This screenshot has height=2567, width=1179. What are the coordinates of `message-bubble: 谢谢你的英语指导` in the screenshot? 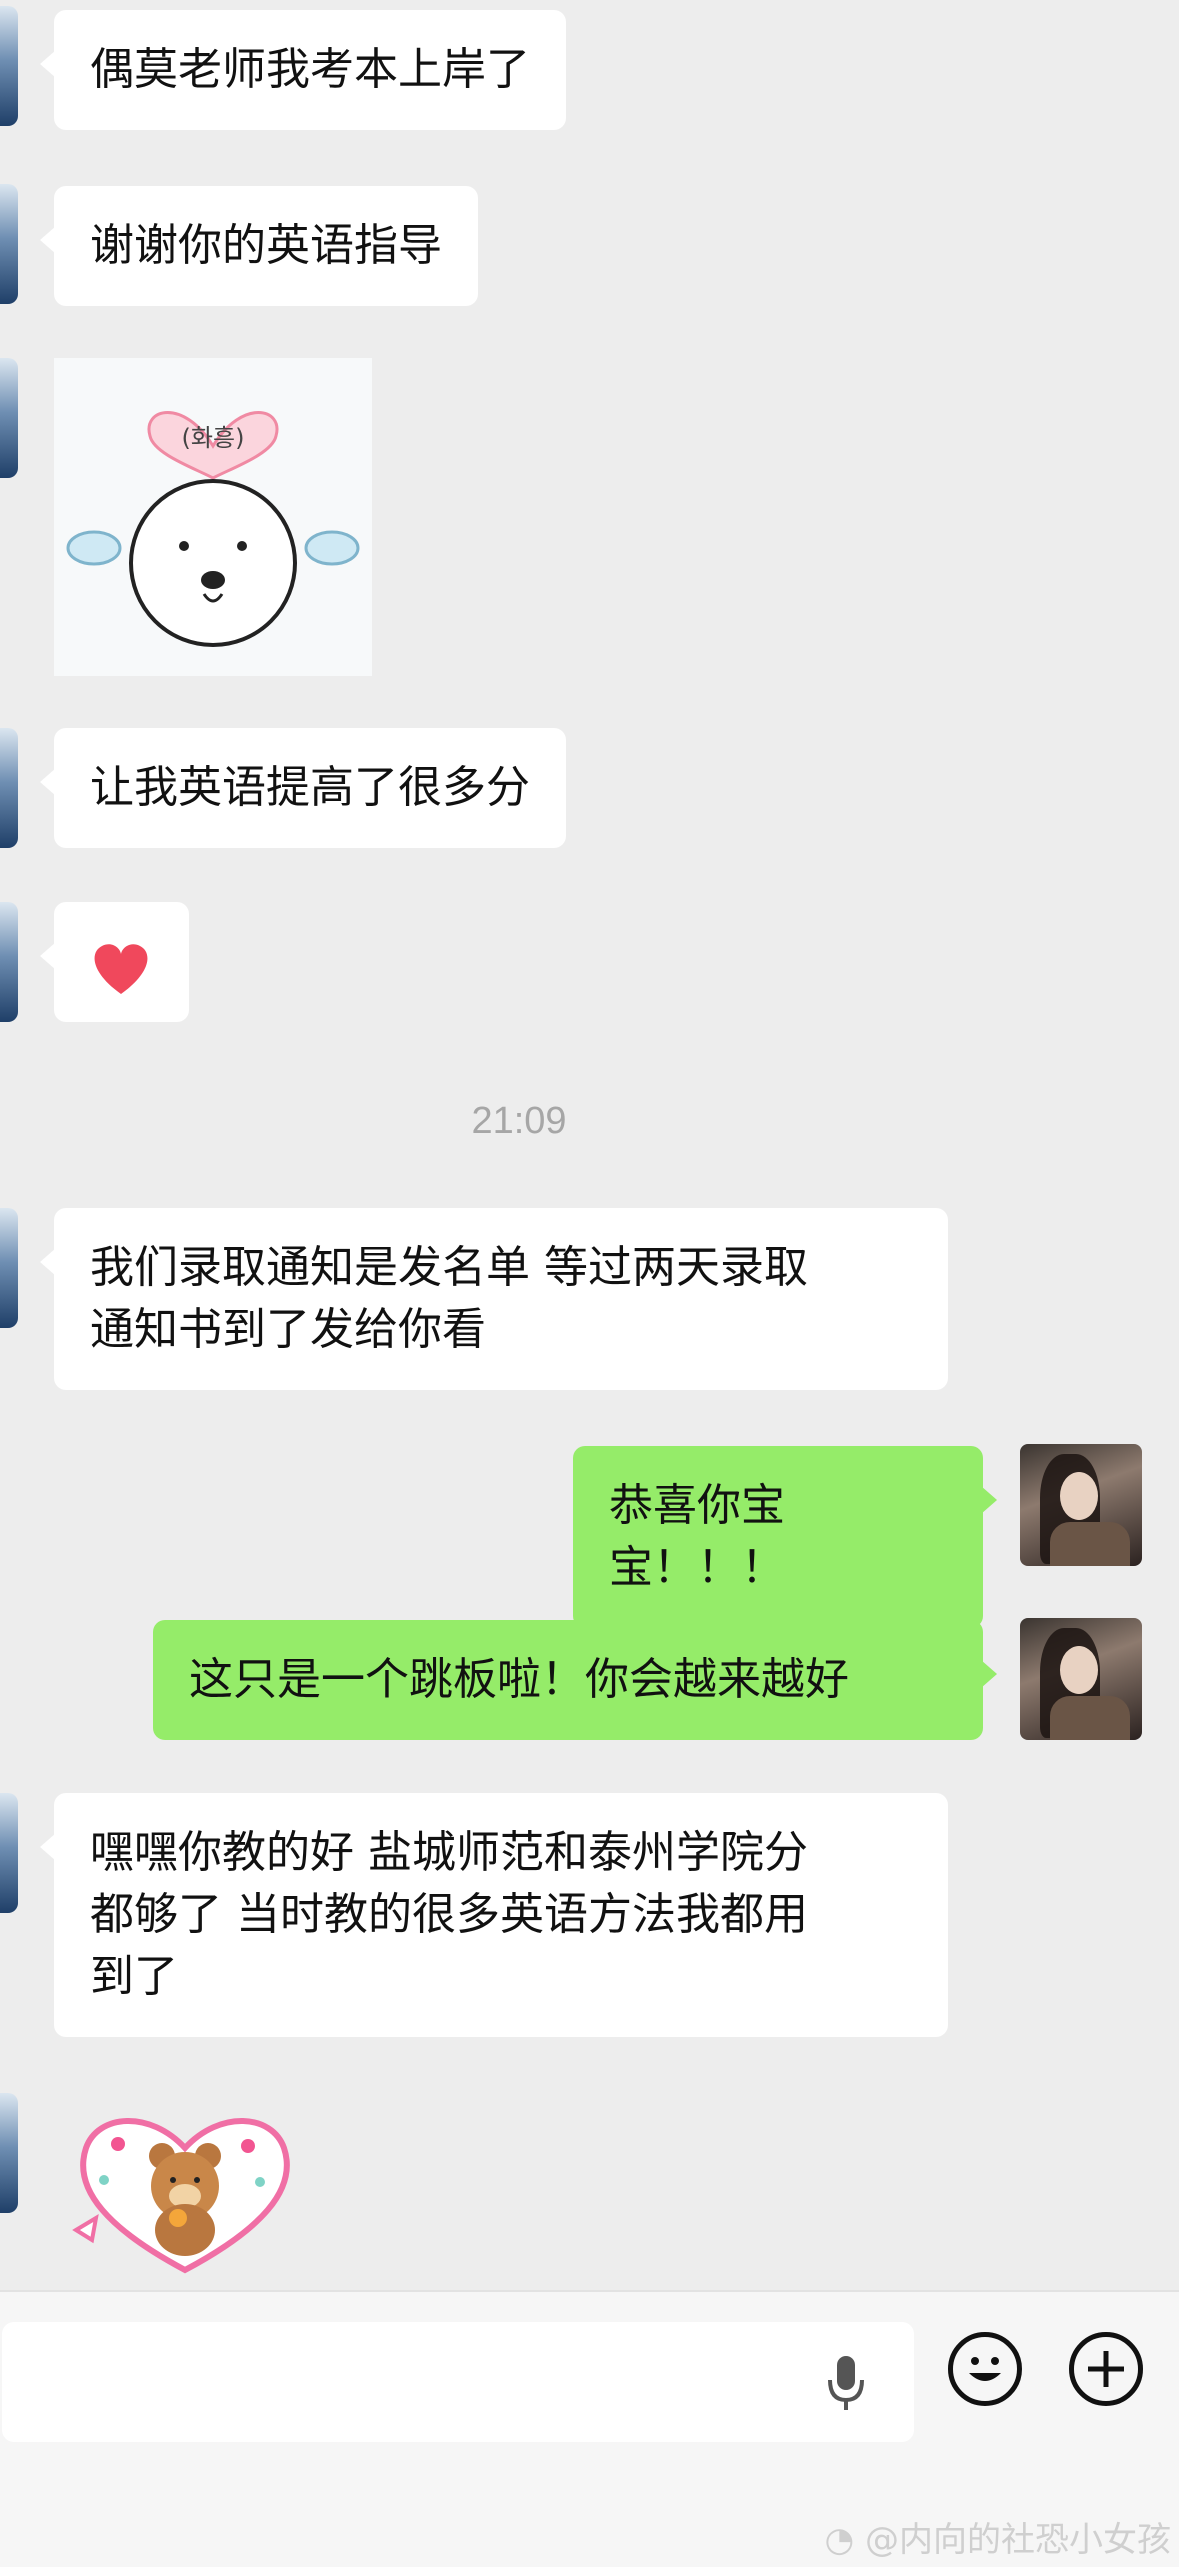 It's located at (259, 246).